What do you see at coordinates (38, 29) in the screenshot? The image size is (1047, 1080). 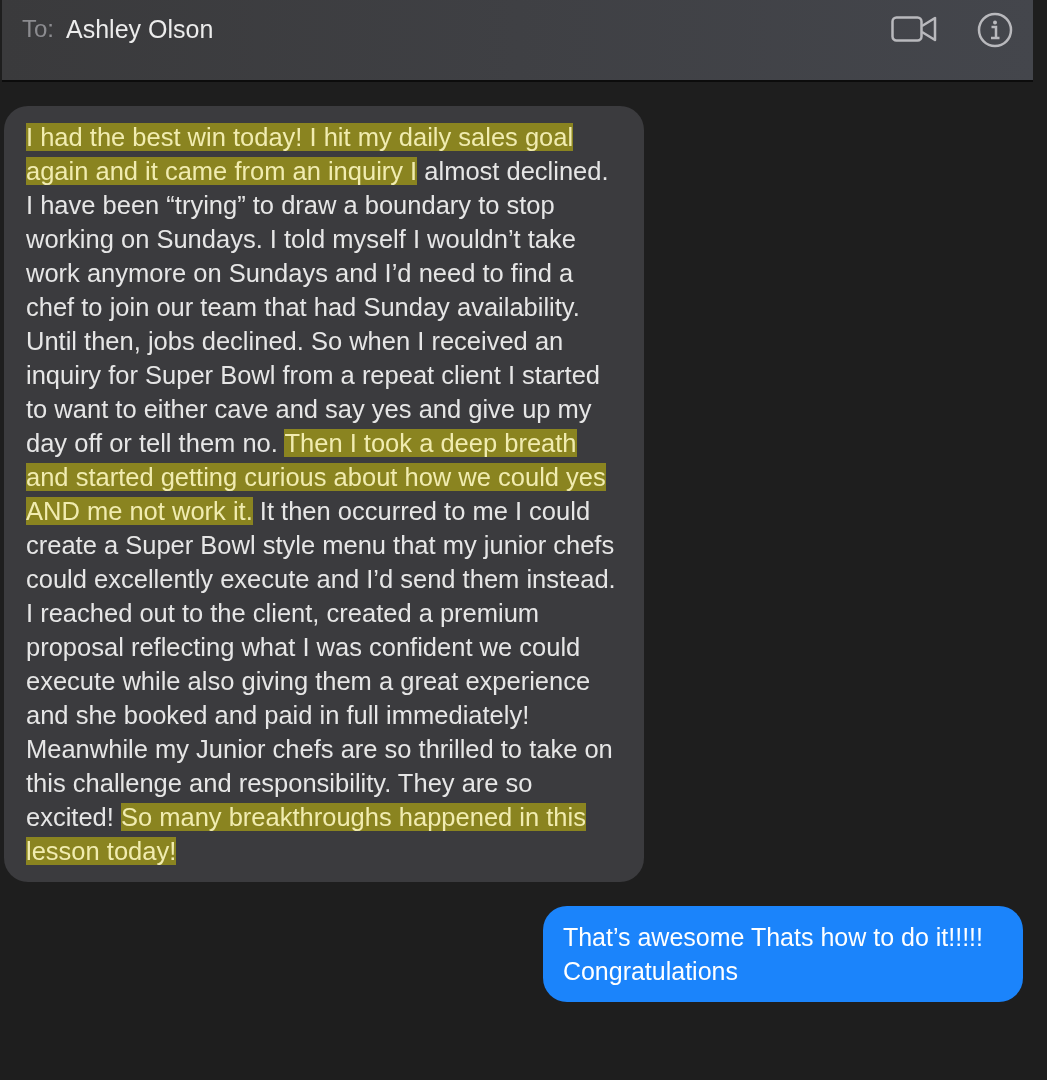 I see `to-label: To:` at bounding box center [38, 29].